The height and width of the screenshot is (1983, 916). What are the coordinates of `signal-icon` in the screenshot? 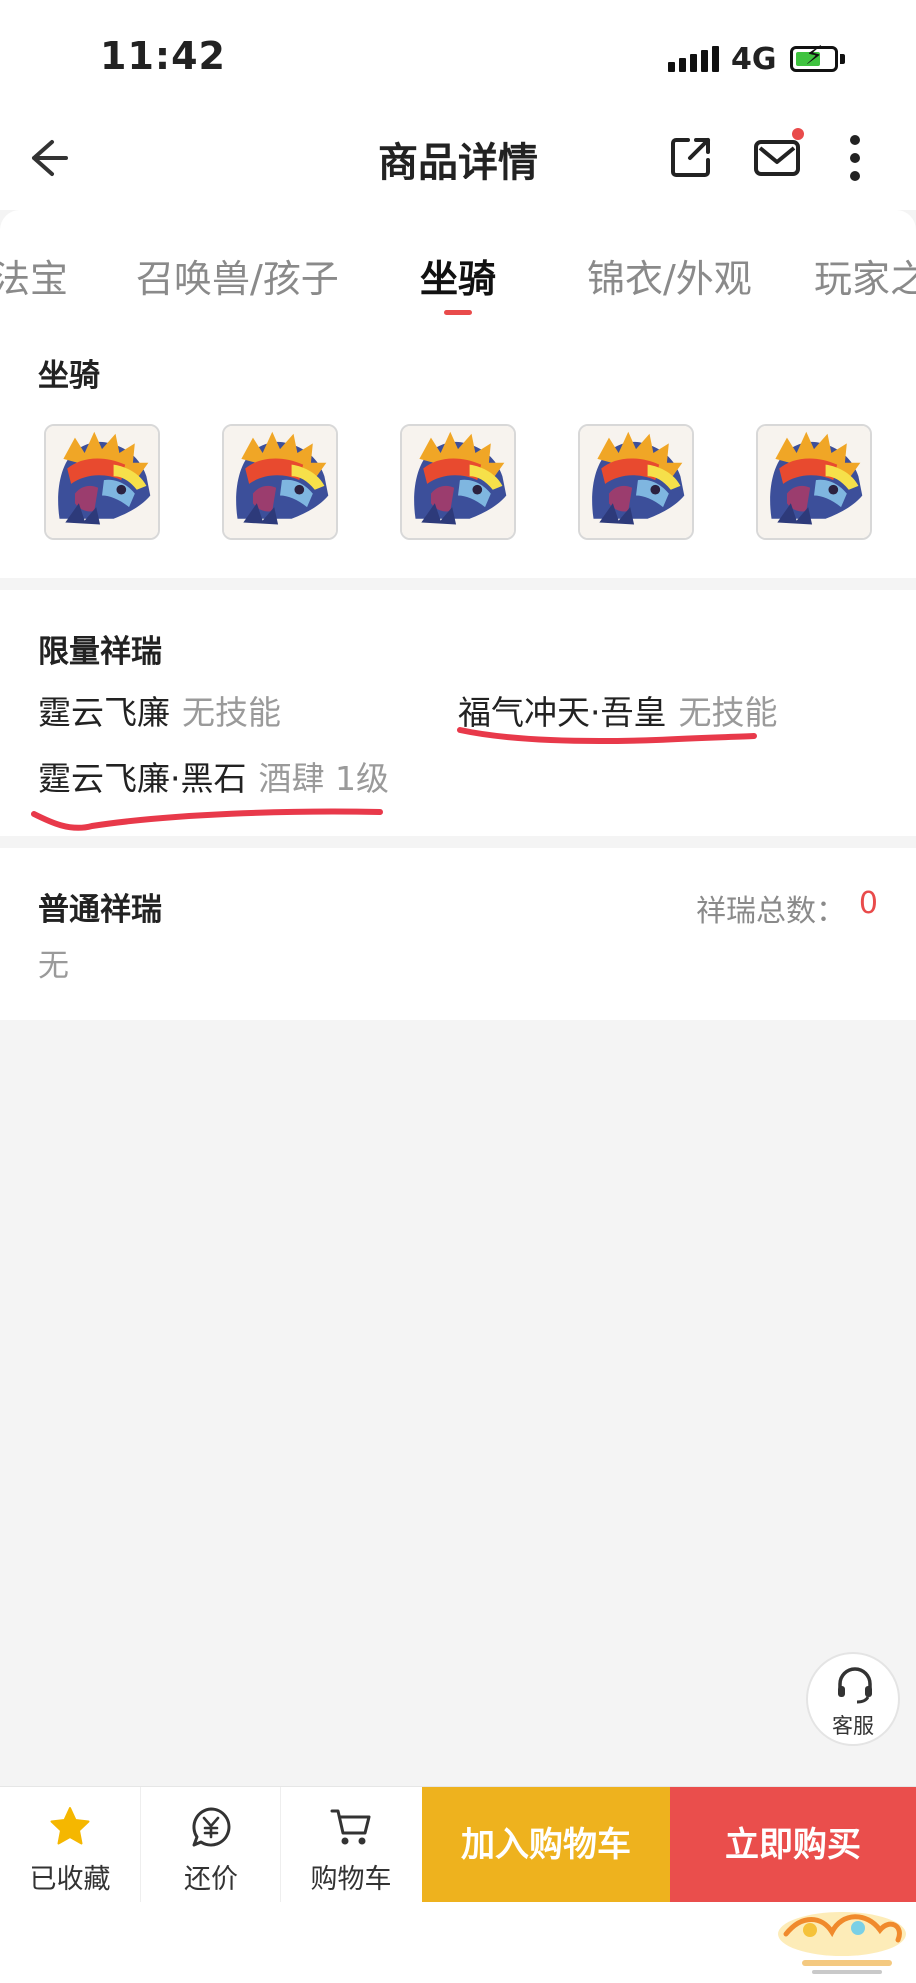 It's located at (693, 59).